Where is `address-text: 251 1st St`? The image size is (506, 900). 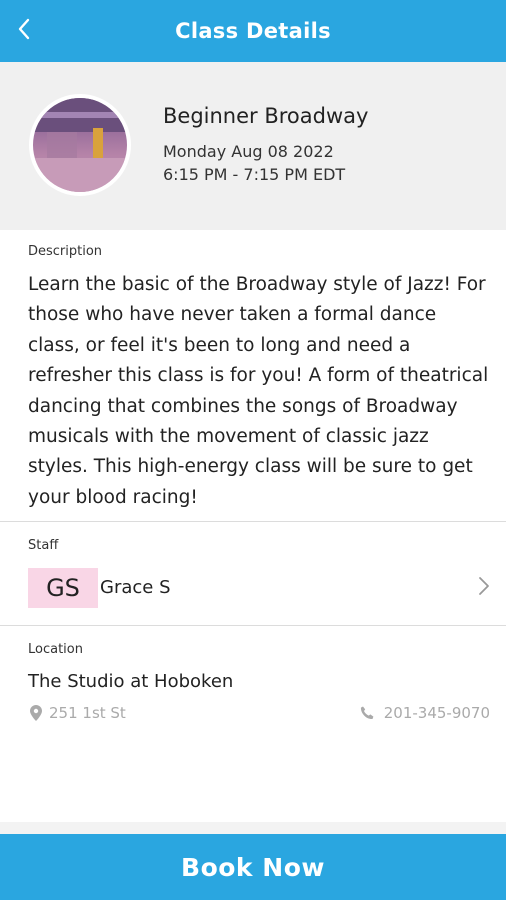 address-text: 251 1st St is located at coordinates (87, 713).